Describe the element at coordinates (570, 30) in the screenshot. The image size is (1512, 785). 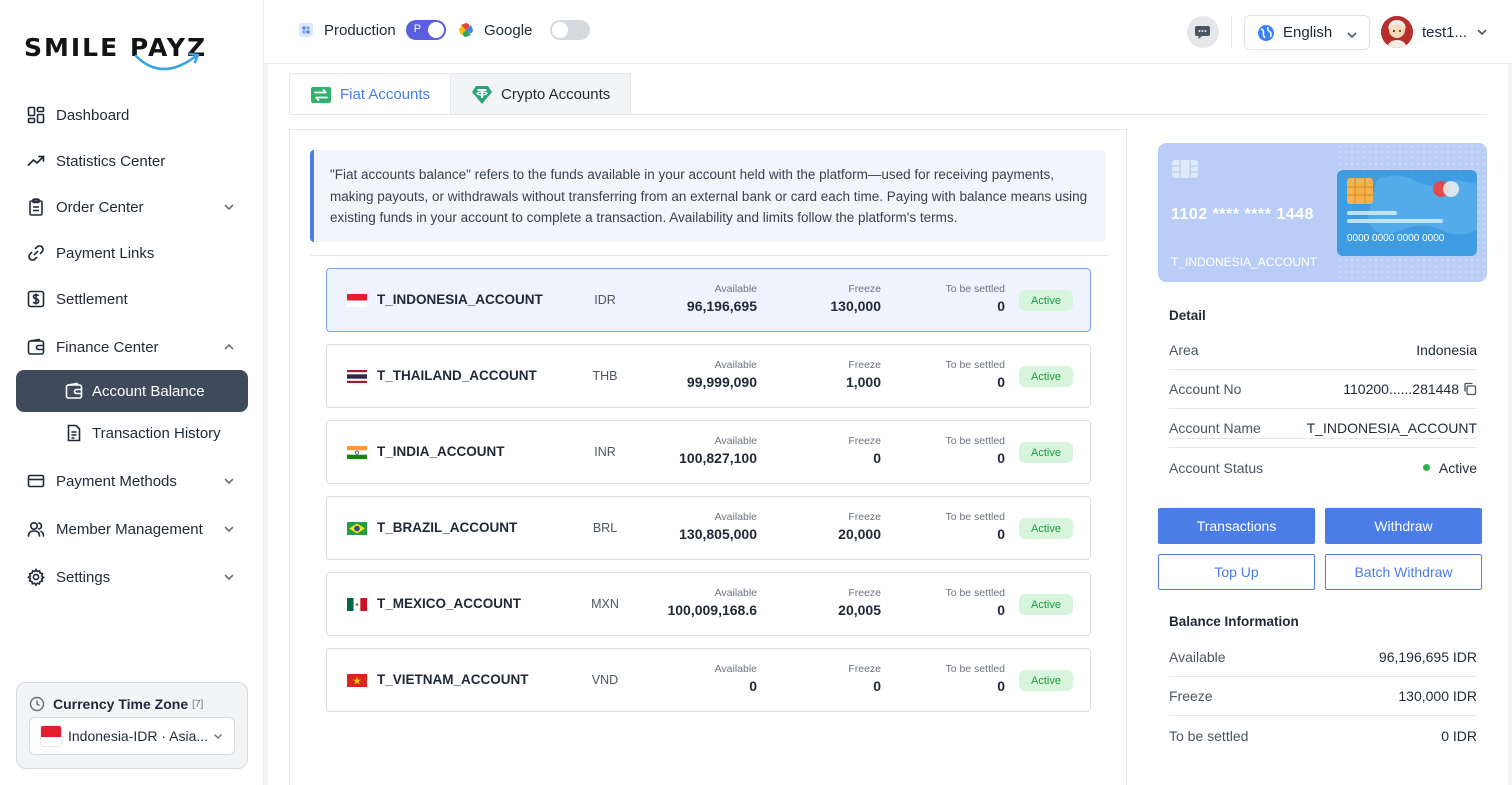
I see `google-toggle` at that location.